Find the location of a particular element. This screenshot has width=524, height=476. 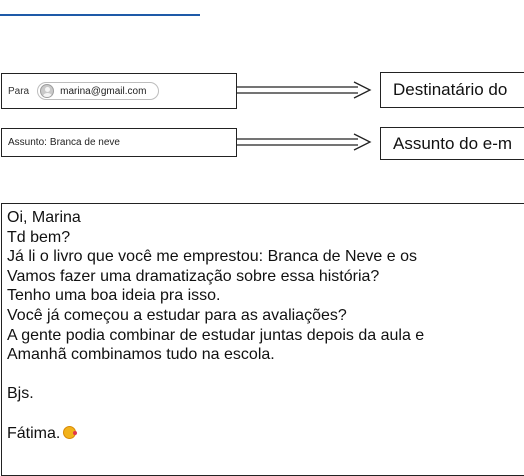

recipient-annotation: Destinatário do is located at coordinates (452, 90).